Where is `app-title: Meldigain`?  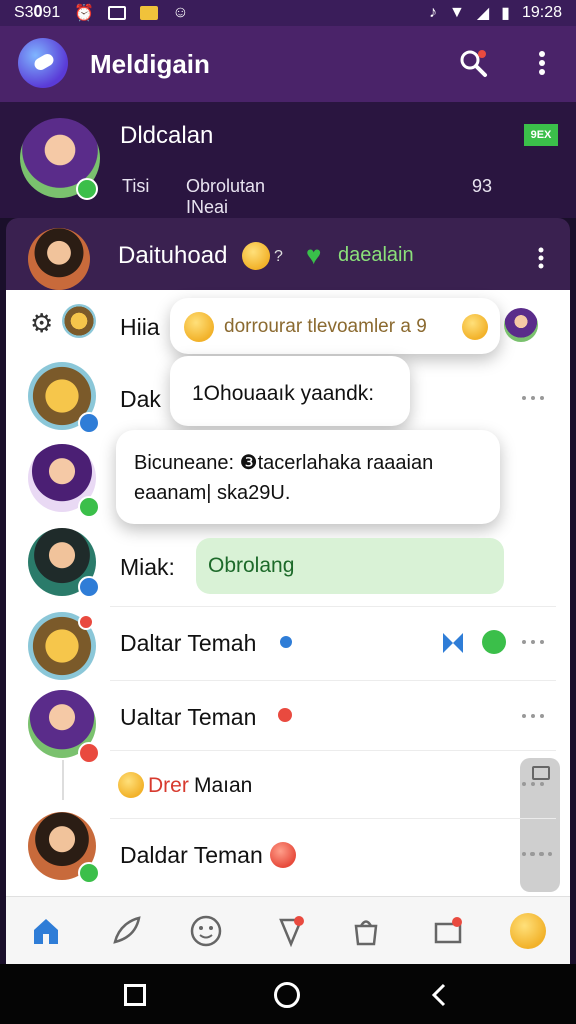
app-title: Meldigain is located at coordinates (150, 64).